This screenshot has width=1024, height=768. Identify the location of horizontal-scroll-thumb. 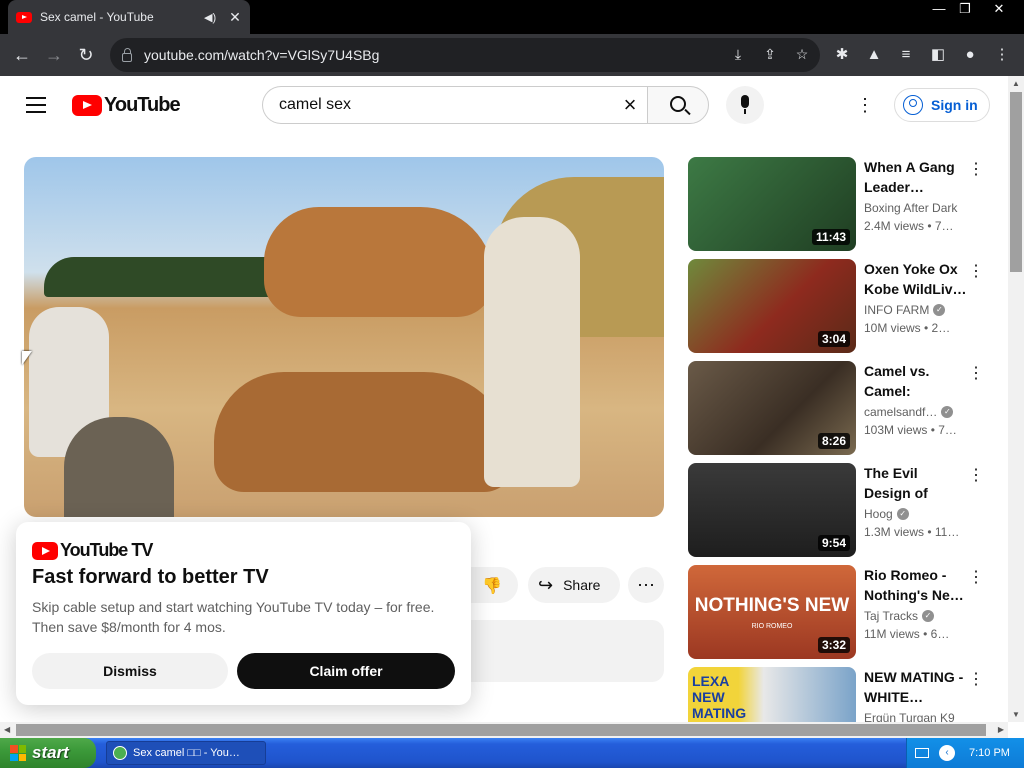
(501, 730).